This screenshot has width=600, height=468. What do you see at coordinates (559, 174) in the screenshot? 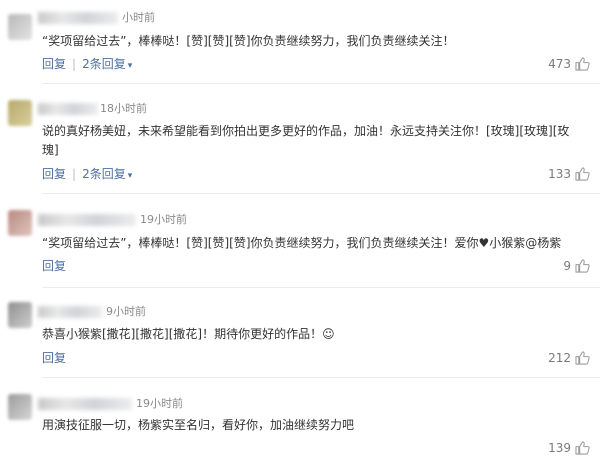
I see `like-count: 133` at bounding box center [559, 174].